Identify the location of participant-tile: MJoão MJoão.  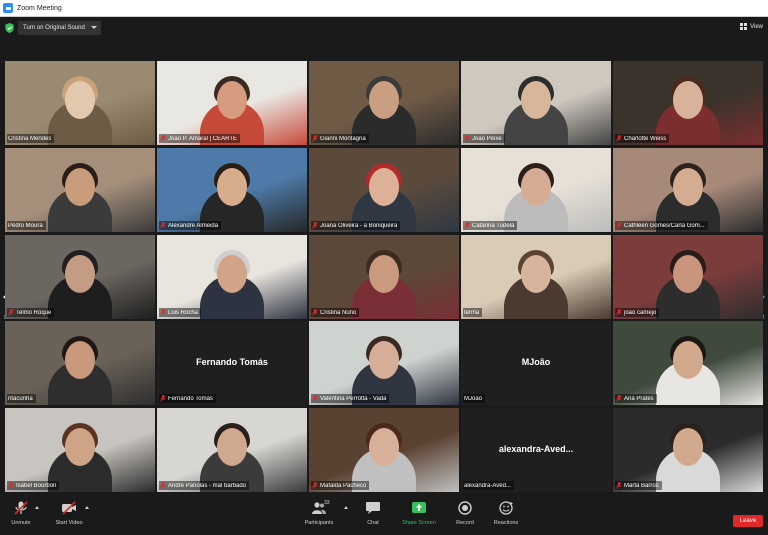
(536, 363).